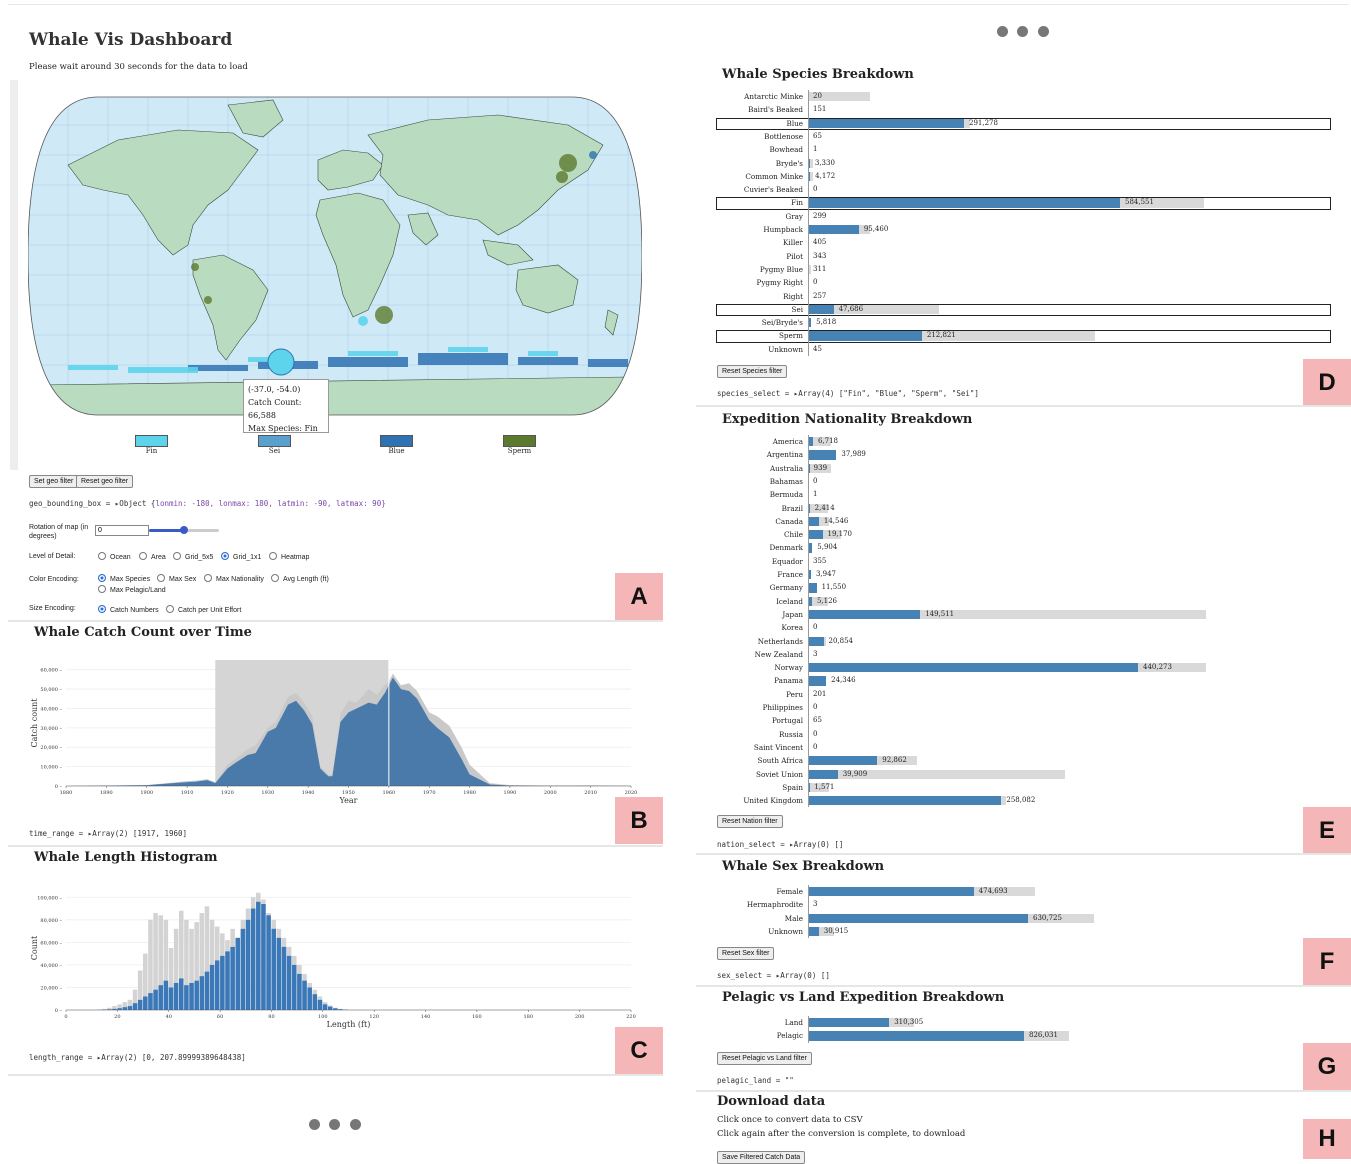  What do you see at coordinates (114, 556) in the screenshot?
I see `lod-option-ocean: Ocean` at bounding box center [114, 556].